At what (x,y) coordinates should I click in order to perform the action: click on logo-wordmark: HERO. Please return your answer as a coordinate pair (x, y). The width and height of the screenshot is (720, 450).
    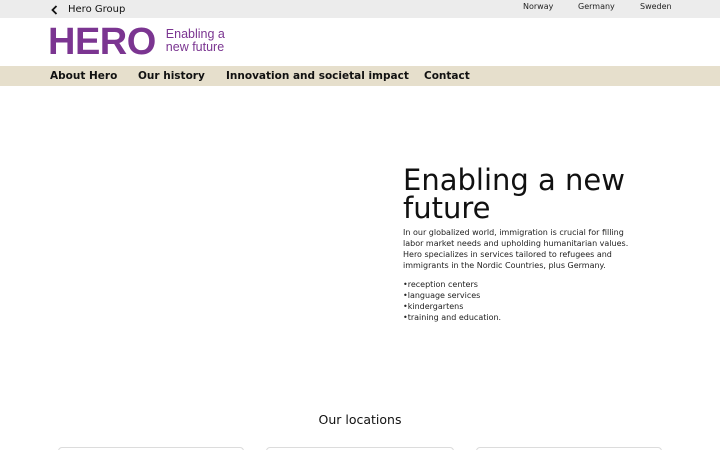
    Looking at the image, I should click on (102, 42).